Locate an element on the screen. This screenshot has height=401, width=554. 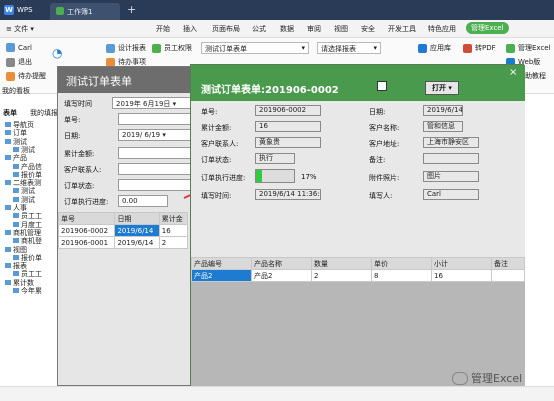
left-tab-my-fill: 我的填报 is located at coordinates (44, 113).